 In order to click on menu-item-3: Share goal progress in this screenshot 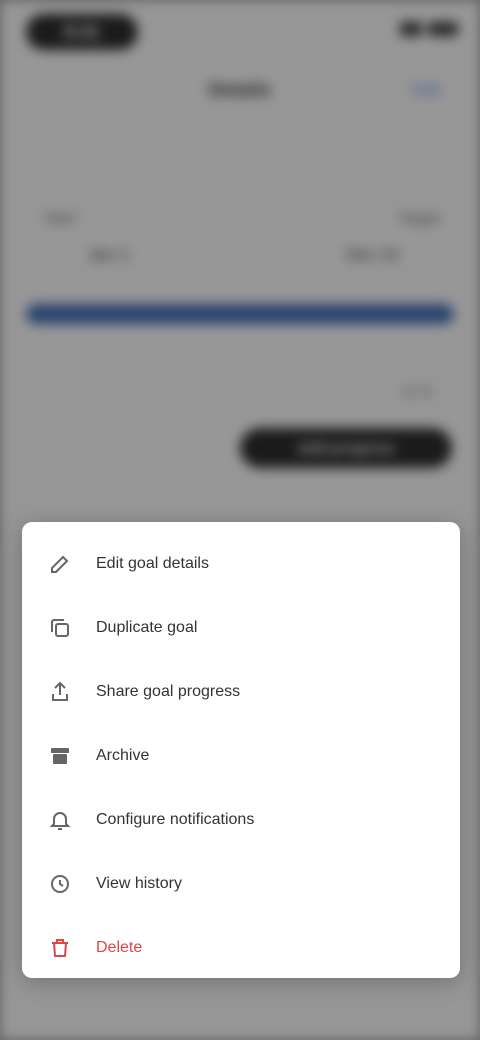, I will do `click(241, 692)`.